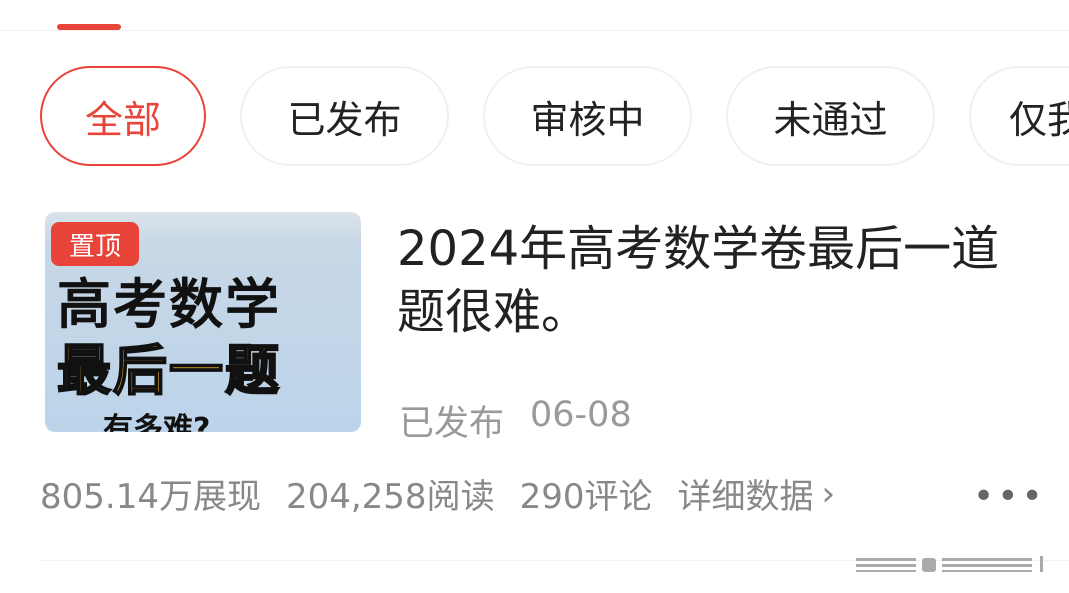 Image resolution: width=1069 pixels, height=593 pixels. What do you see at coordinates (515, 420) in the screenshot?
I see `article-meta: 已发布 06-08` at bounding box center [515, 420].